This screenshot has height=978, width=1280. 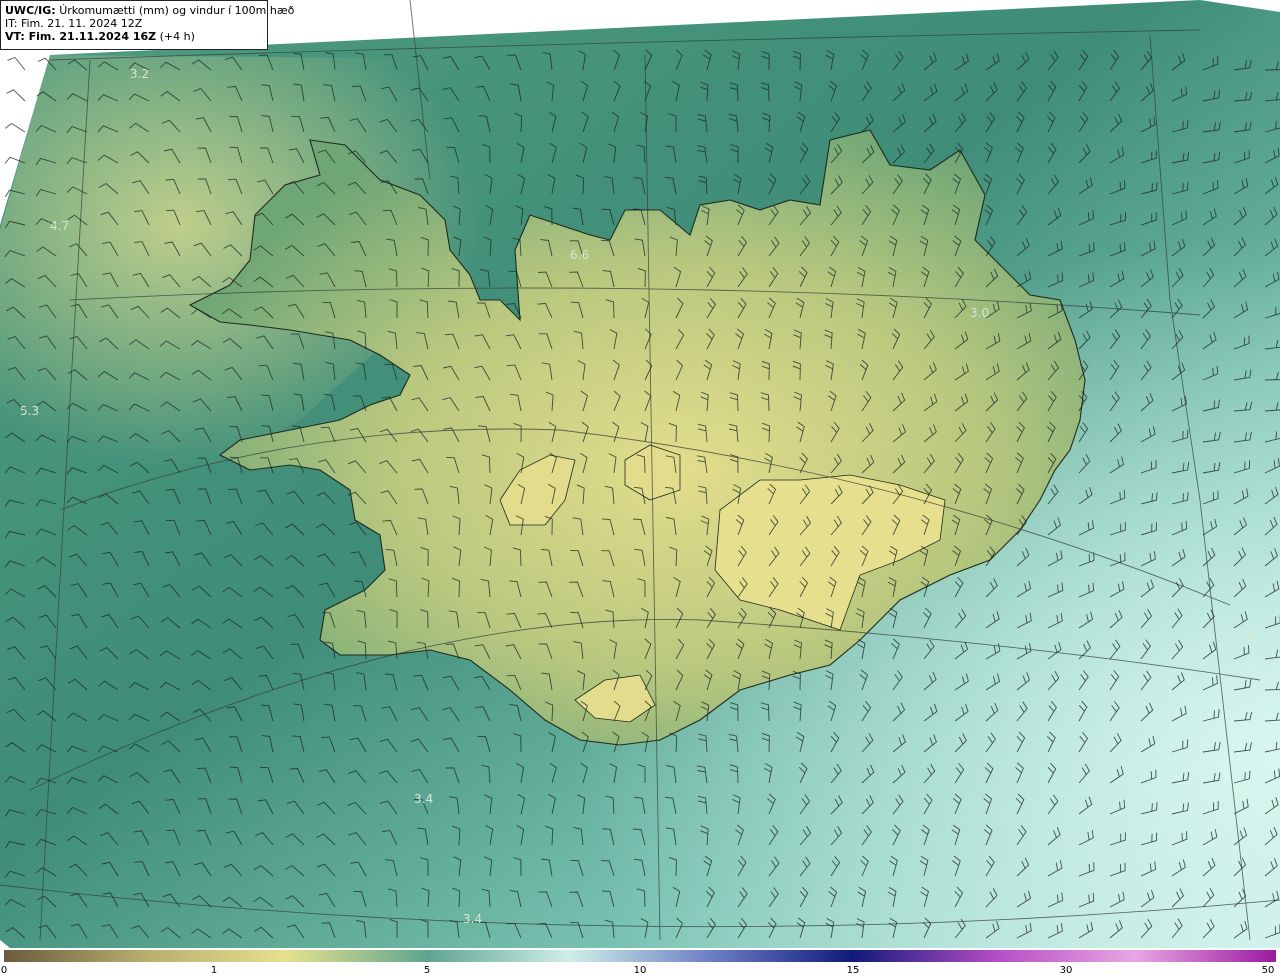 What do you see at coordinates (29, 411) in the screenshot?
I see `value-label: 5.3` at bounding box center [29, 411].